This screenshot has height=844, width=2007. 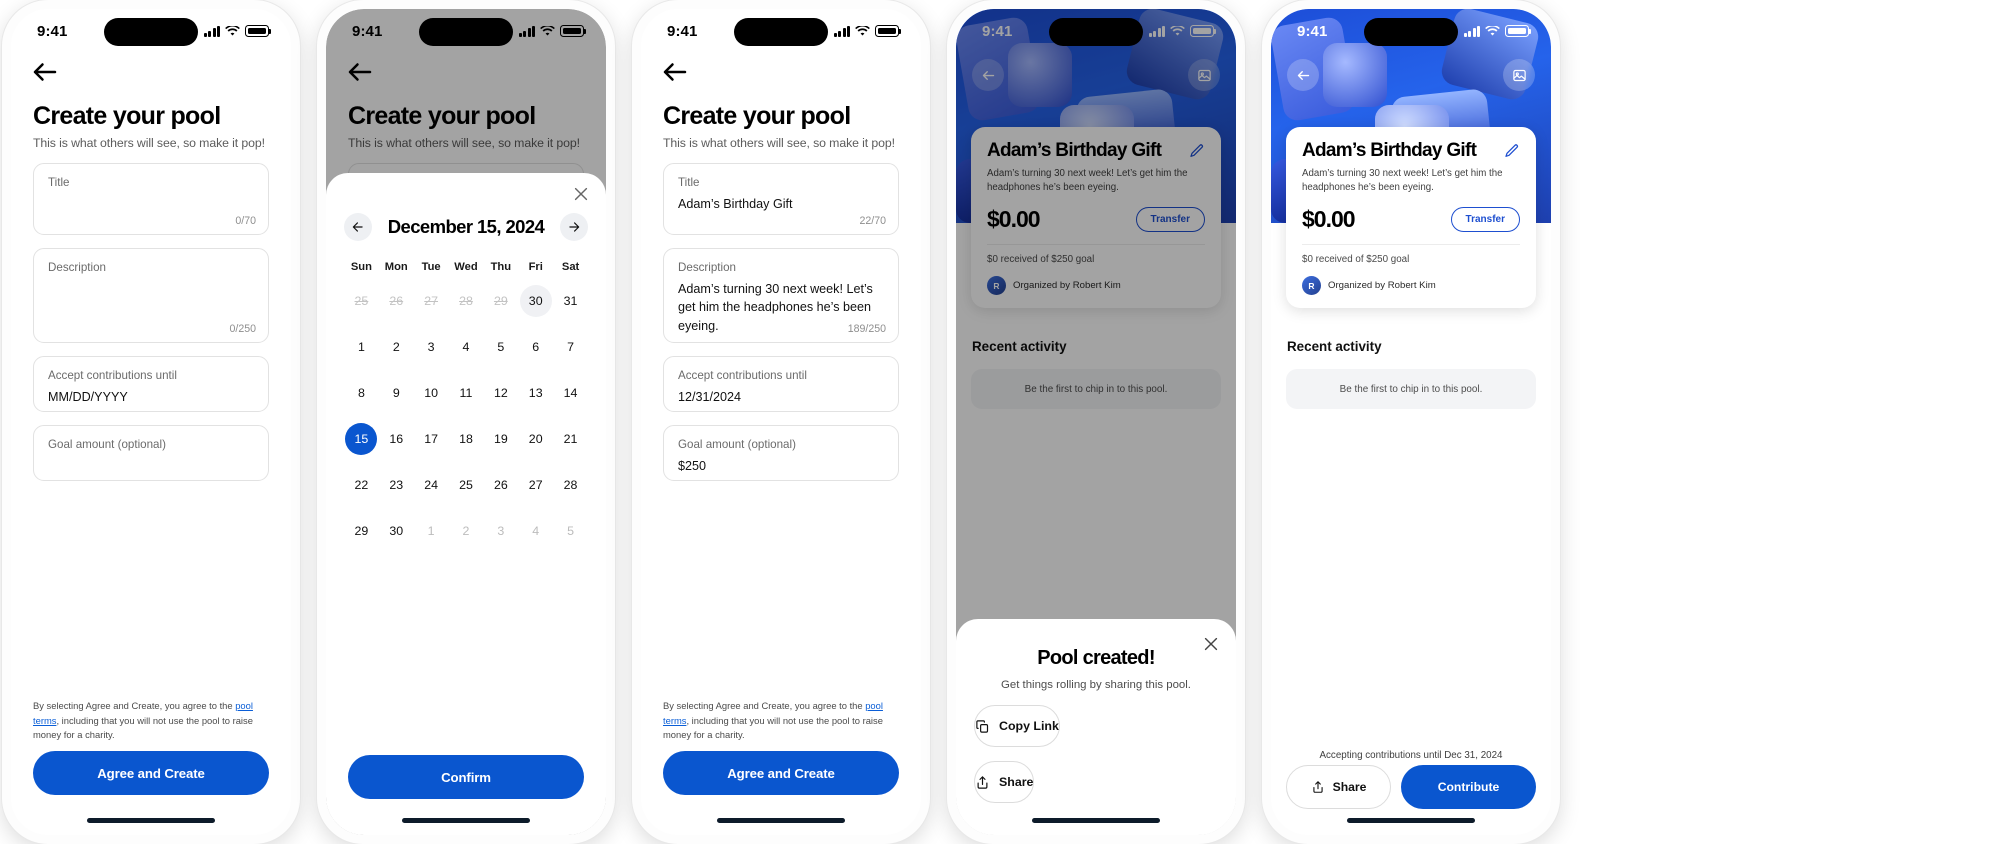 What do you see at coordinates (211, 31) in the screenshot?
I see `cellular-bars-icon` at bounding box center [211, 31].